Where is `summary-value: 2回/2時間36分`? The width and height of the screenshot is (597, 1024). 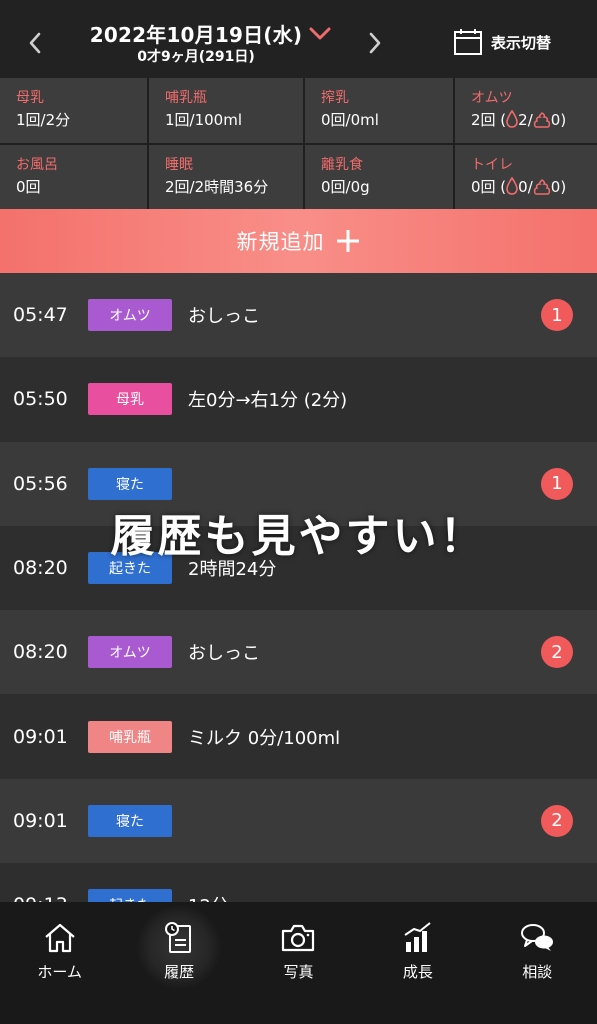 summary-value: 2回/2時間36分 is located at coordinates (217, 187).